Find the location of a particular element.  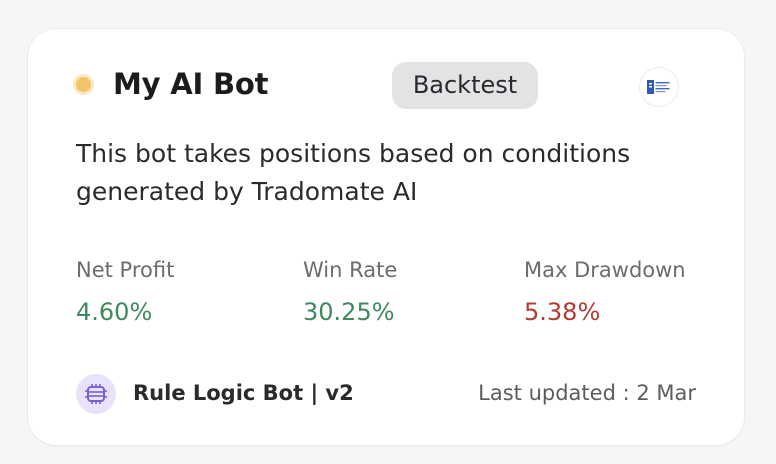

bot-name-title: My AI Bot is located at coordinates (191, 84).